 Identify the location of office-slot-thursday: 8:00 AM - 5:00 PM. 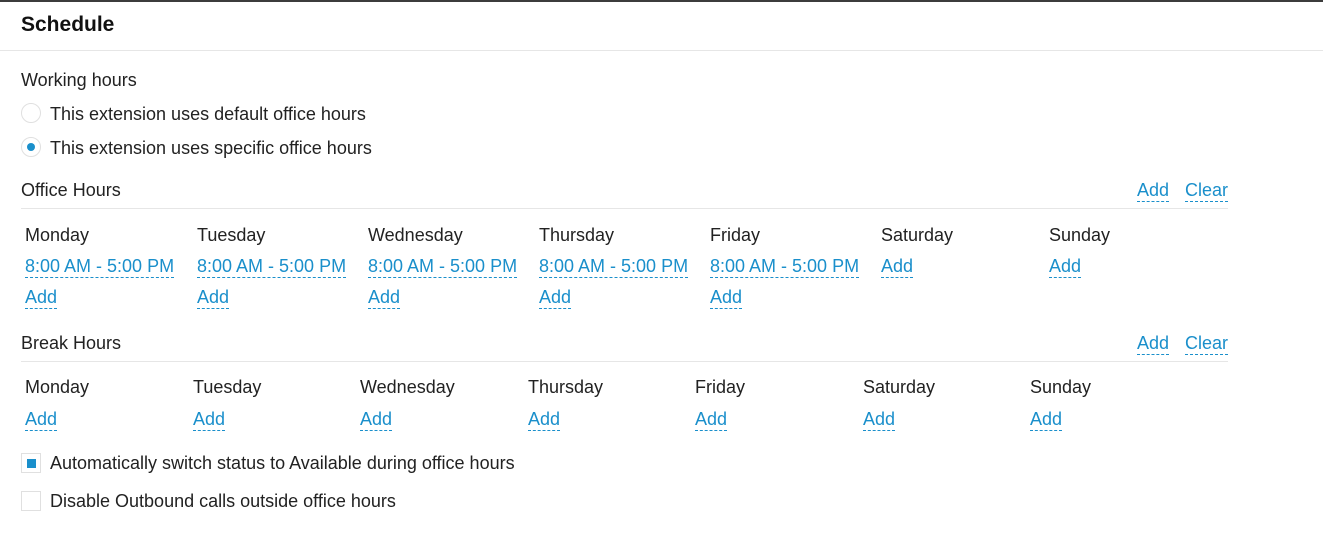
(614, 267).